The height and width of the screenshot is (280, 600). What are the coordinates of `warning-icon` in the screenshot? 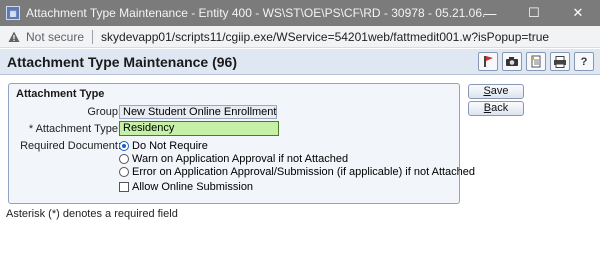 It's located at (14, 37).